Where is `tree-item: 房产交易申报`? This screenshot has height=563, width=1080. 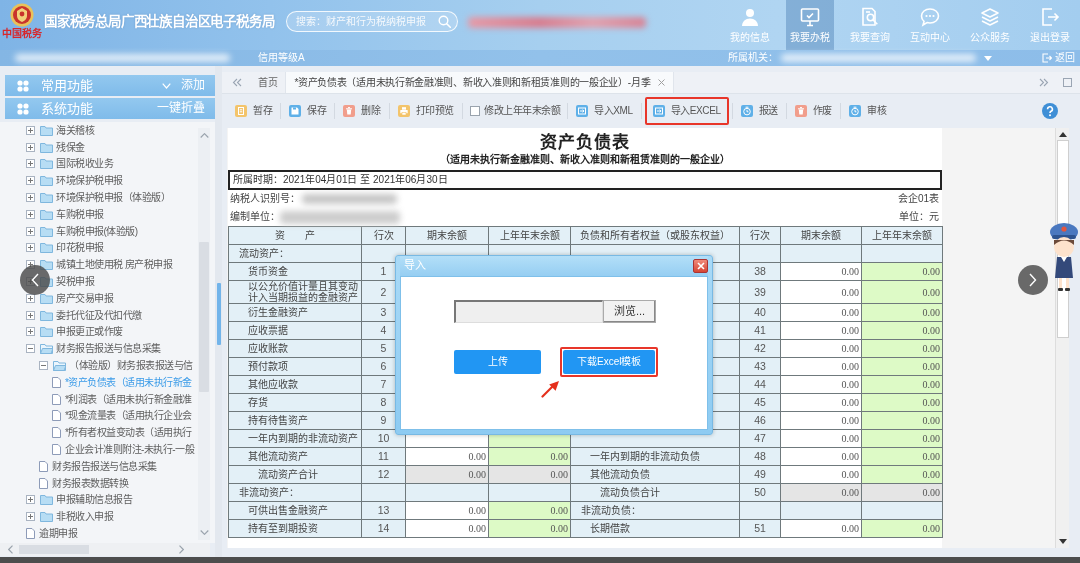 tree-item: 房产交易申报 is located at coordinates (84, 298).